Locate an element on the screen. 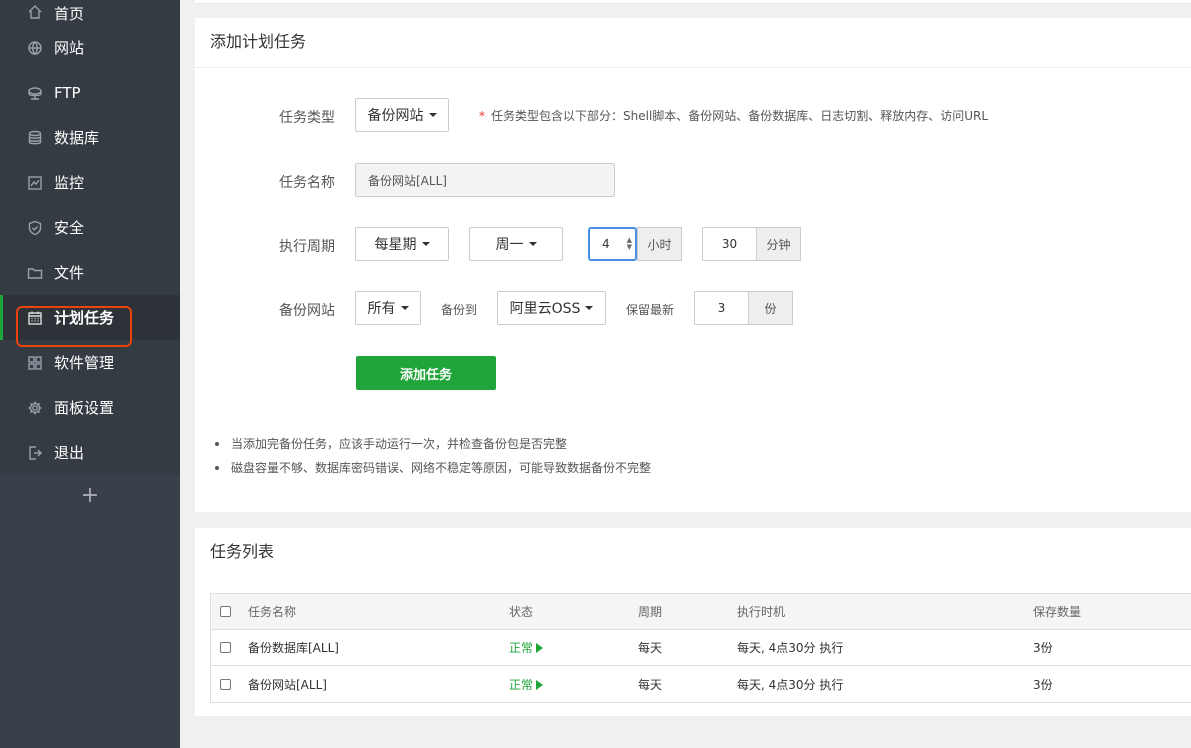 The image size is (1191, 748). column-header: 任务名称 is located at coordinates (272, 612).